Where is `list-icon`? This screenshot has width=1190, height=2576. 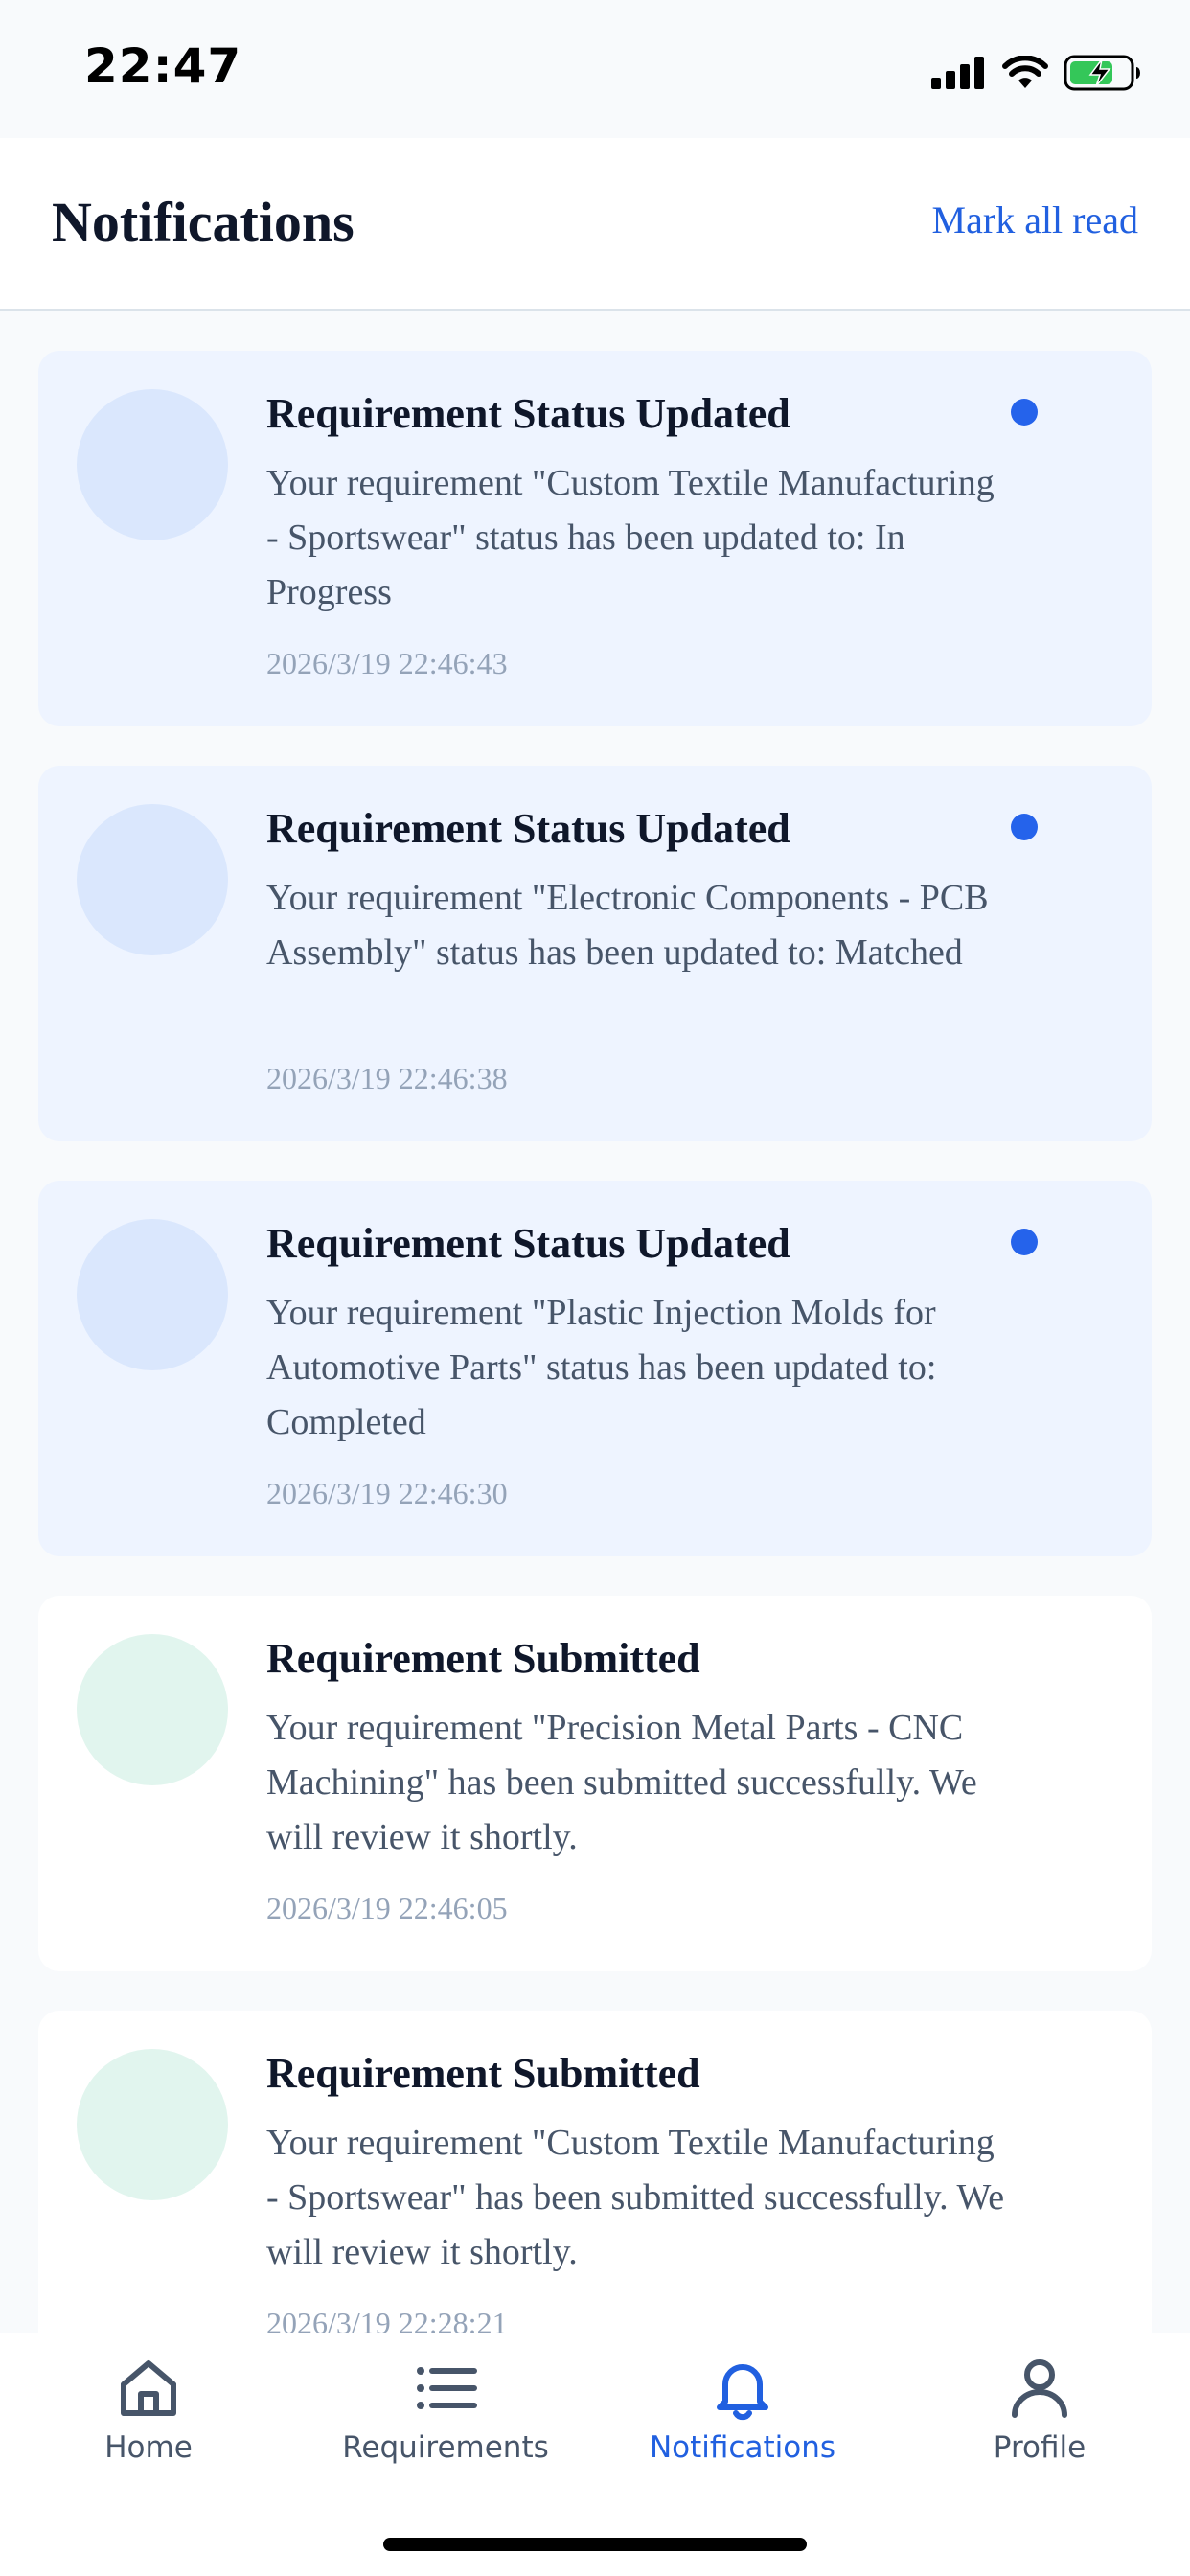 list-icon is located at coordinates (447, 2388).